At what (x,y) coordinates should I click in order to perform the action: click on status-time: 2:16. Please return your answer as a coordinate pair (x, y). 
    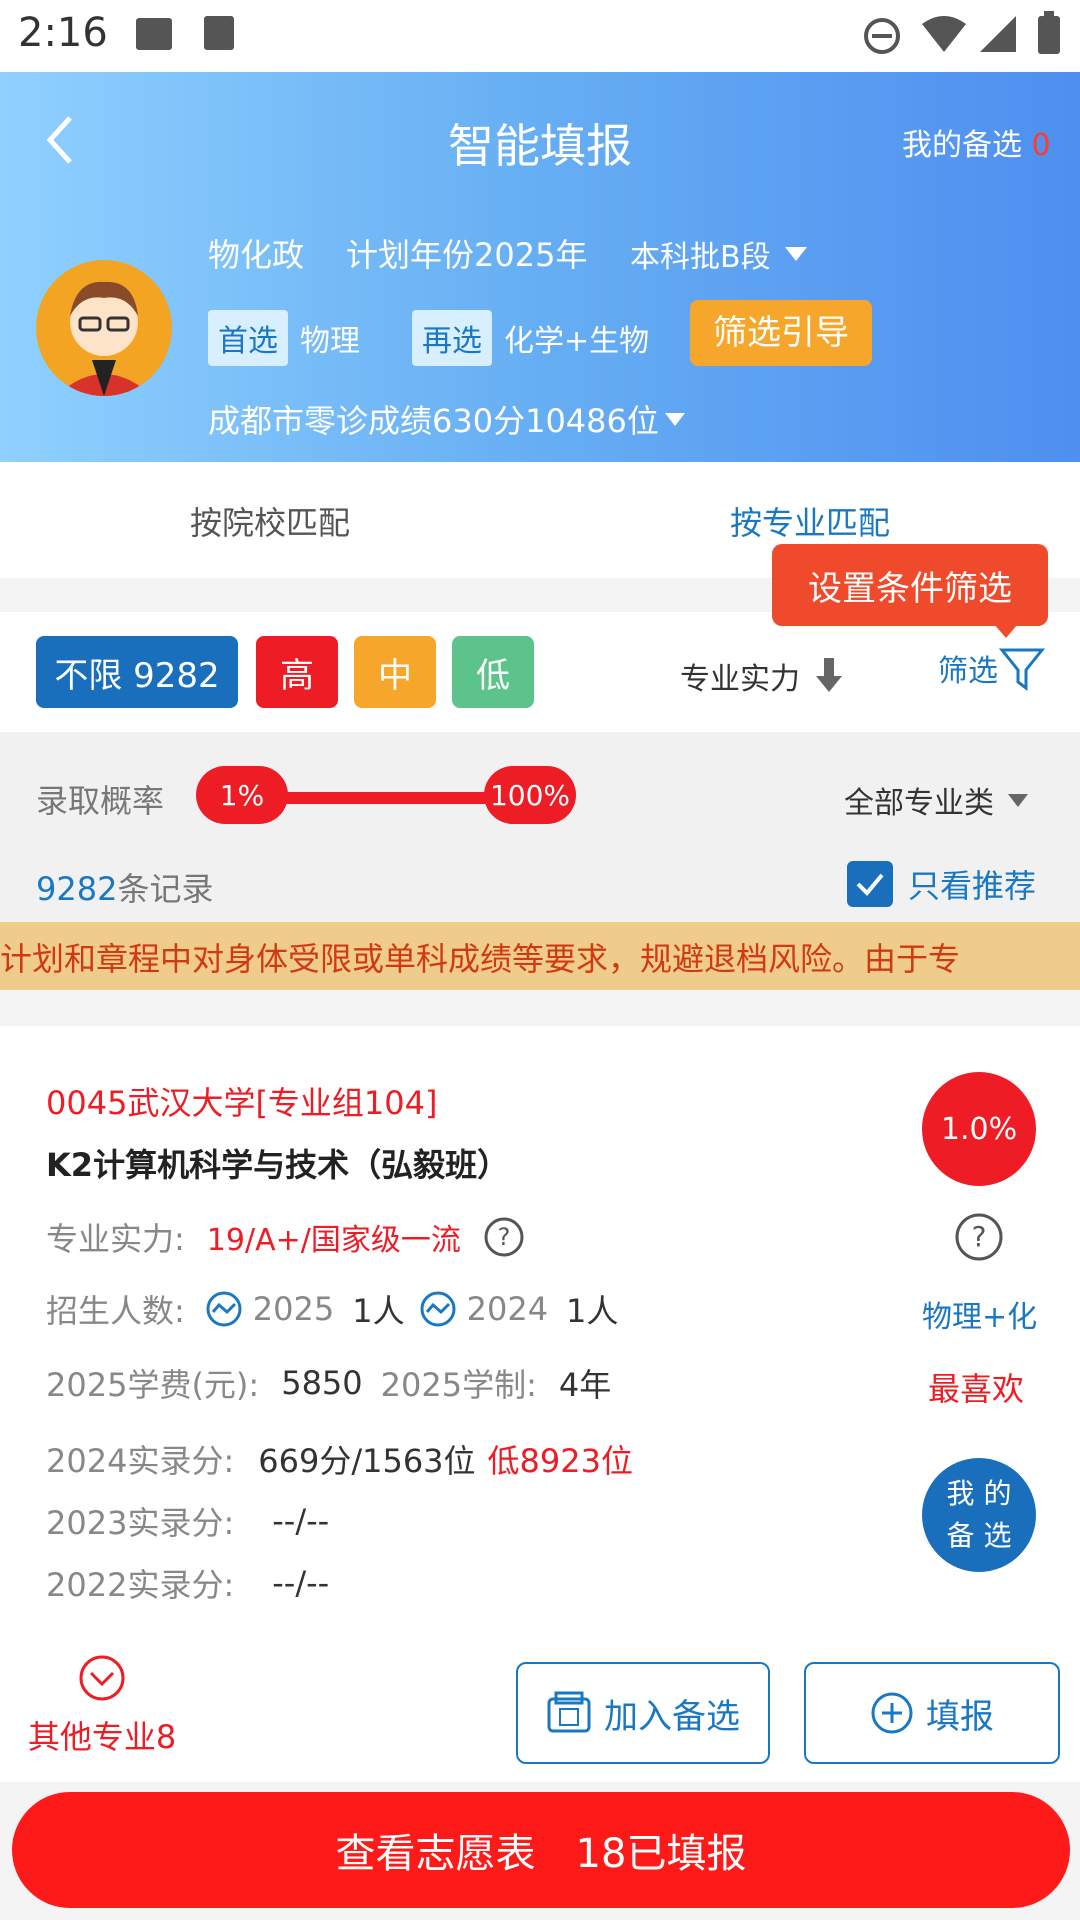
    Looking at the image, I should click on (63, 33).